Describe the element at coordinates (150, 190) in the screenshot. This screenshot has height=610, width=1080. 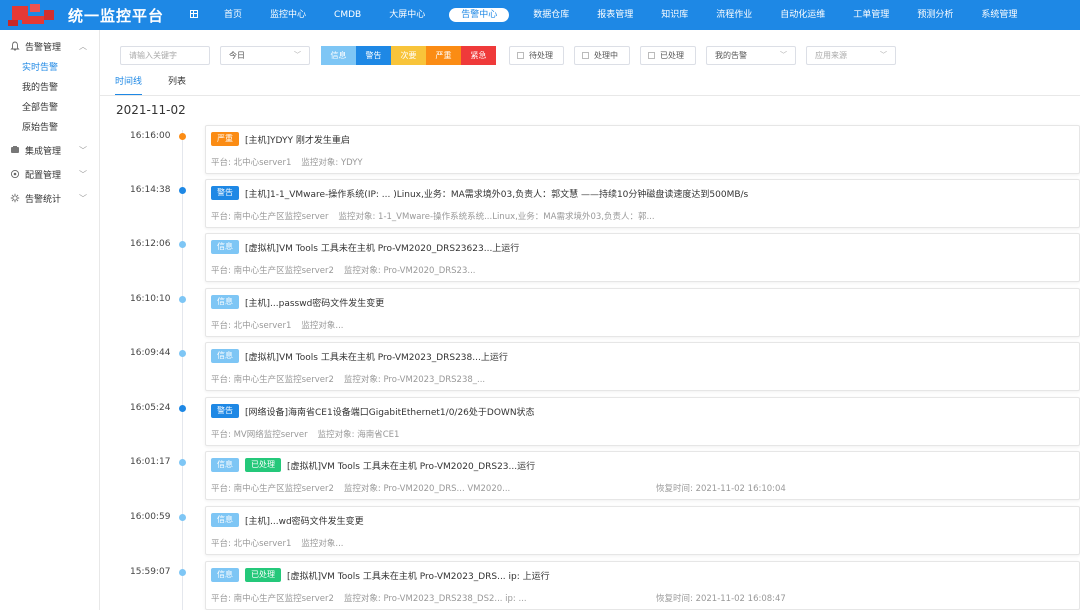
I see `entry-time: 16:14:38` at that location.